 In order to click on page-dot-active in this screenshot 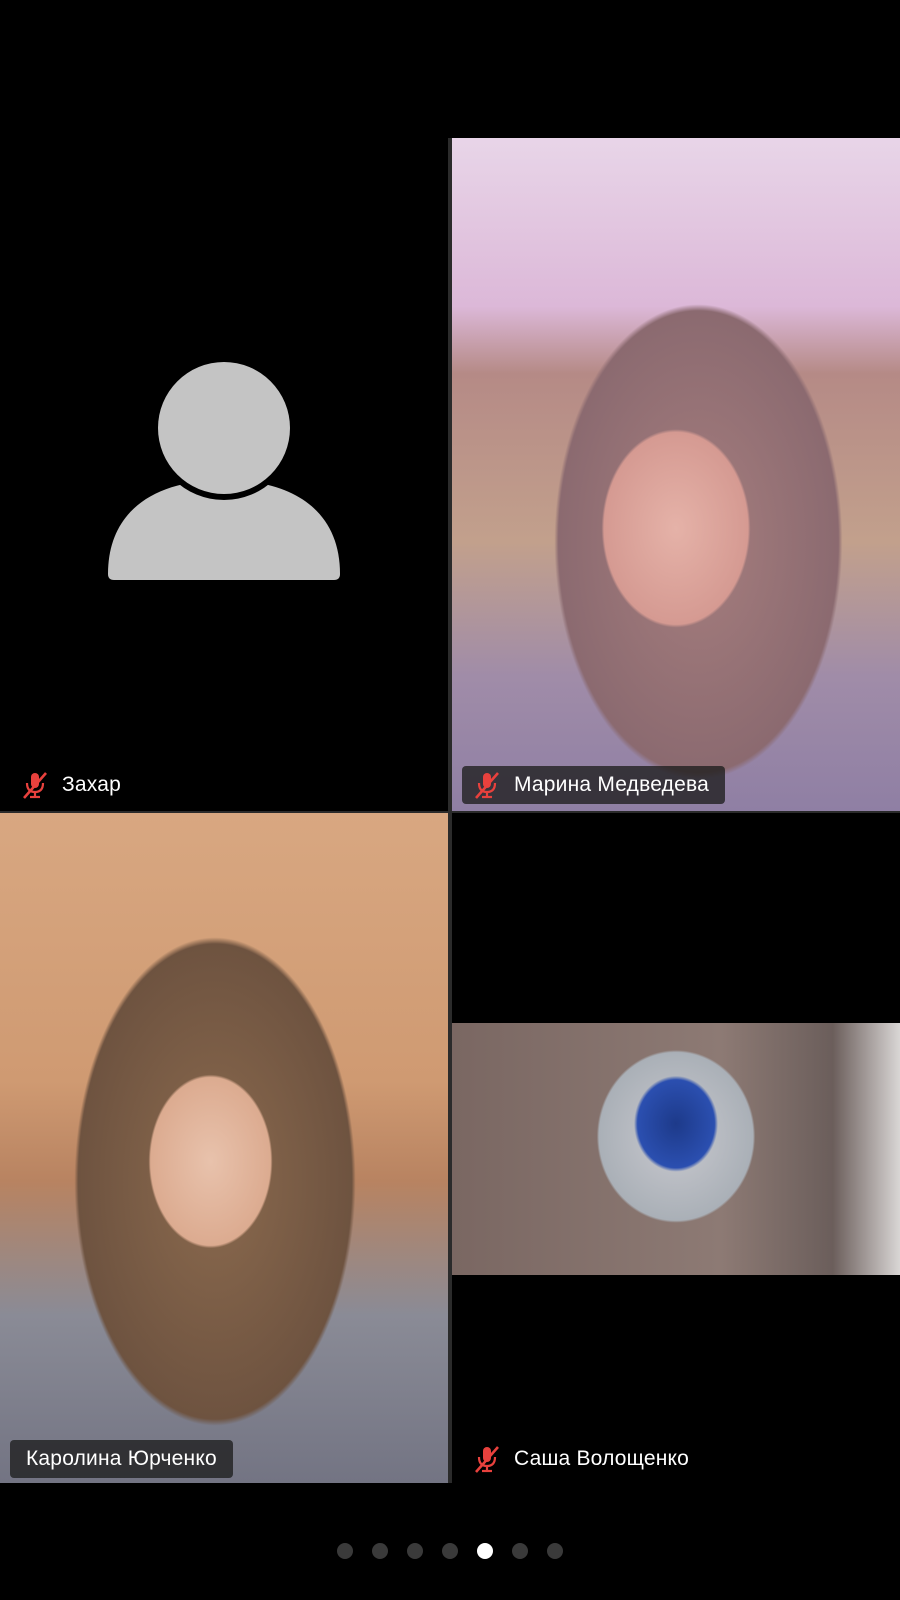, I will do `click(485, 1551)`.